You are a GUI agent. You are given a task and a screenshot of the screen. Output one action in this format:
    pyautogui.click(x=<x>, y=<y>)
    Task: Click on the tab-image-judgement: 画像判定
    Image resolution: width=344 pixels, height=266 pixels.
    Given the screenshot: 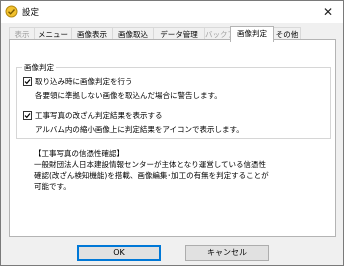 What is the action you would take?
    pyautogui.click(x=252, y=34)
    